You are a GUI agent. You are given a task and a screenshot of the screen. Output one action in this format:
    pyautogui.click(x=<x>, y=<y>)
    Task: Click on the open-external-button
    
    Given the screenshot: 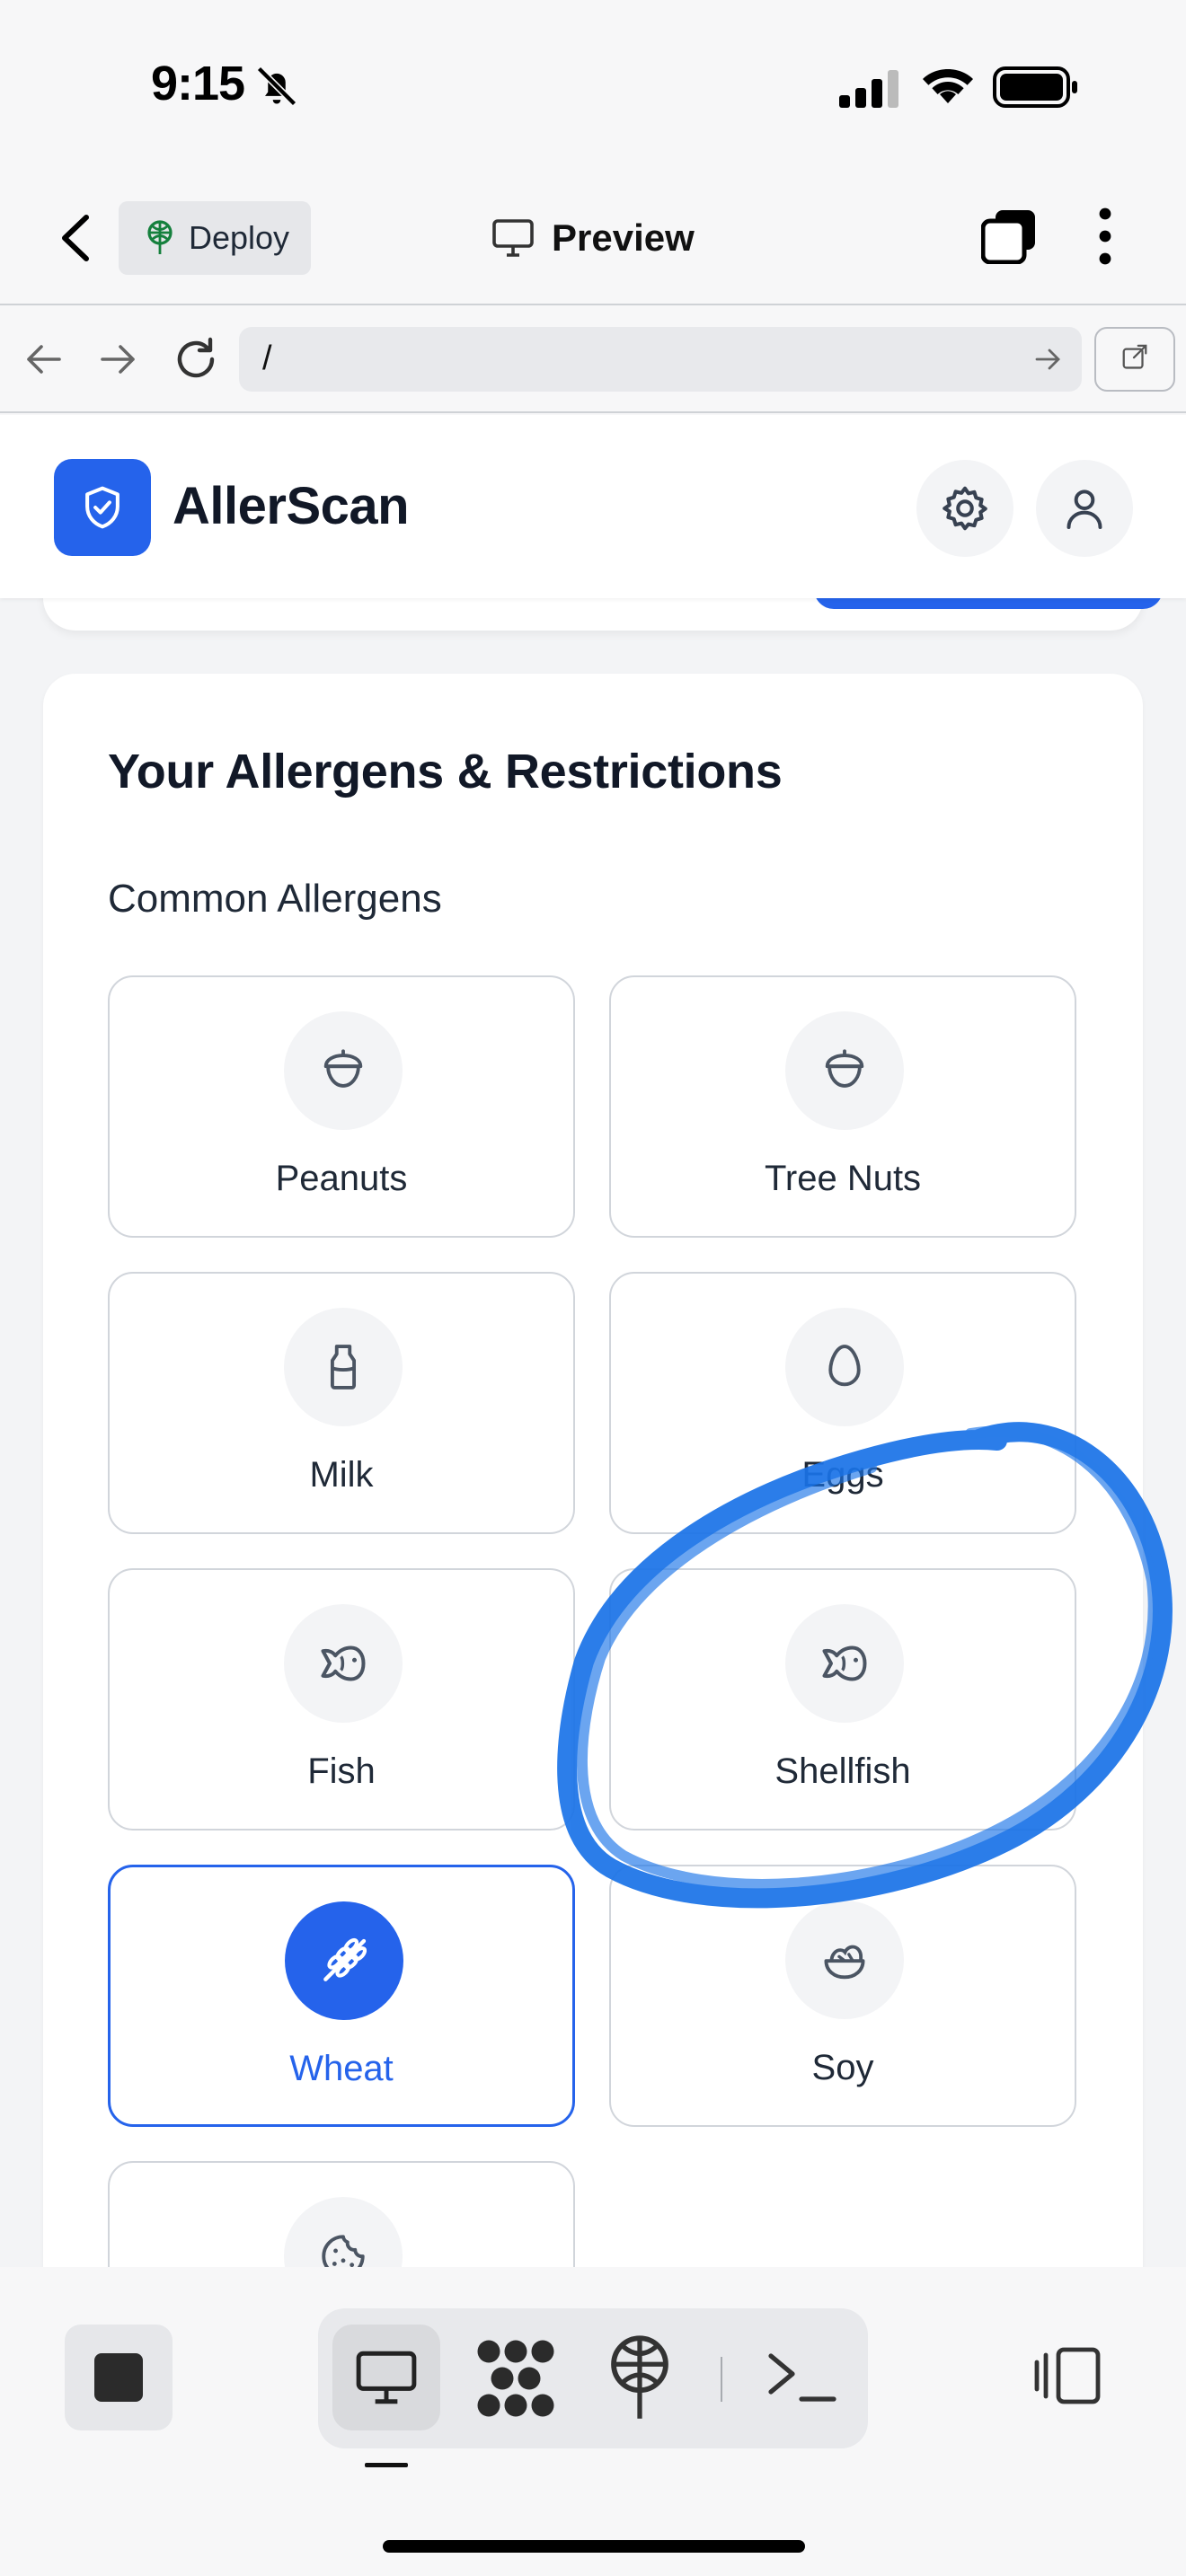 What is the action you would take?
    pyautogui.click(x=1134, y=359)
    